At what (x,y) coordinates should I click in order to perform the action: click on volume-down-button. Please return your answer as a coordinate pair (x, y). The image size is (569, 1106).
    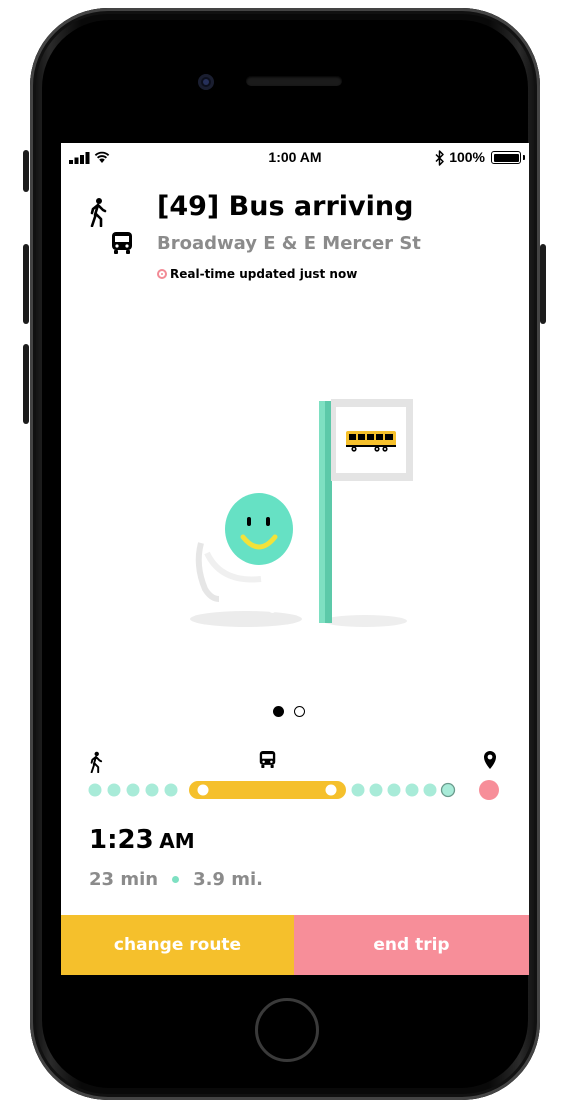
    Looking at the image, I should click on (26, 384).